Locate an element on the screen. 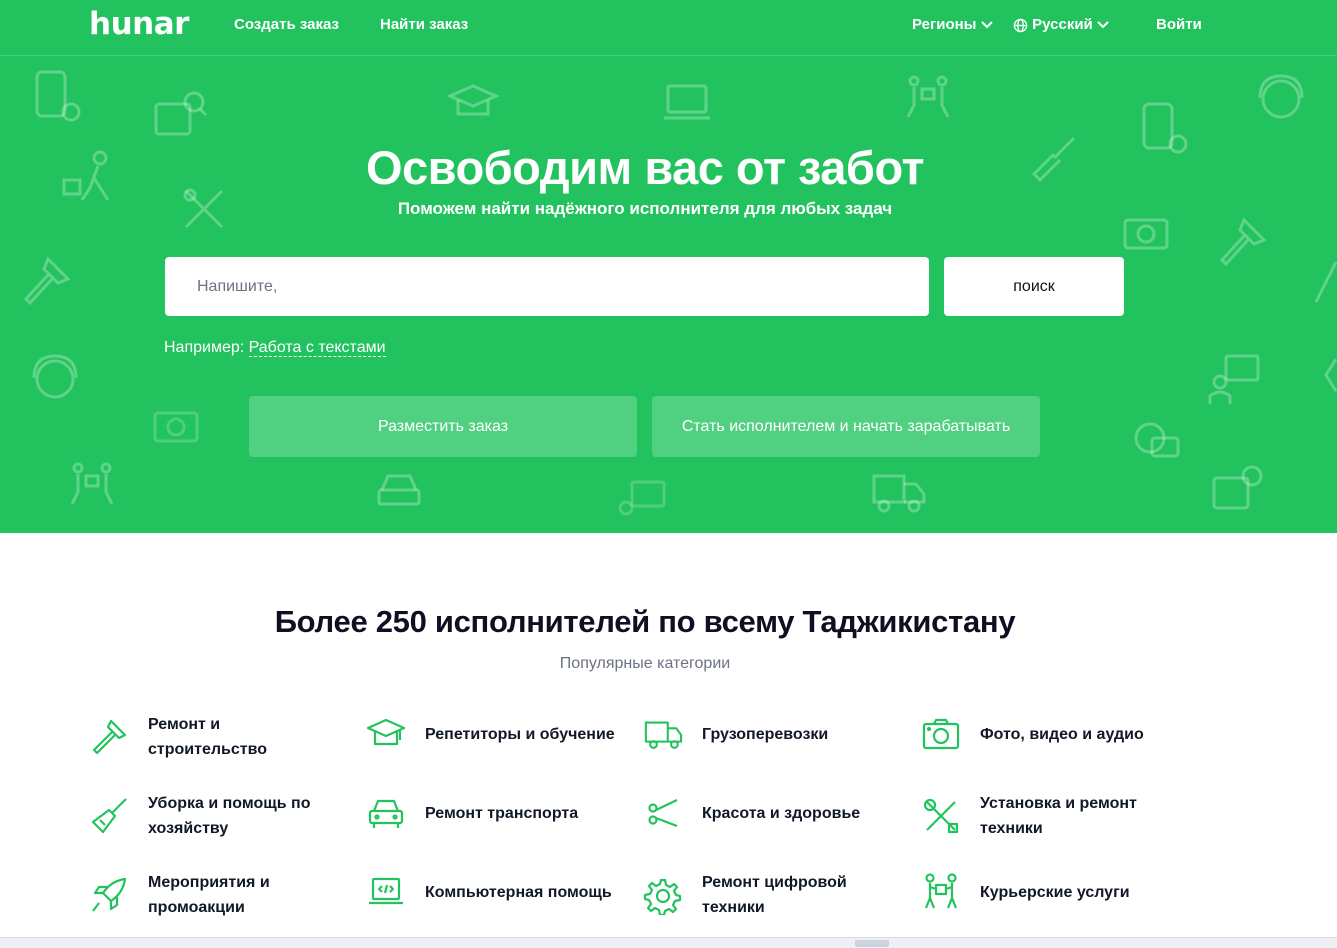 This screenshot has height=948, width=1337. code-person-bg-icon is located at coordinates (1234, 379).